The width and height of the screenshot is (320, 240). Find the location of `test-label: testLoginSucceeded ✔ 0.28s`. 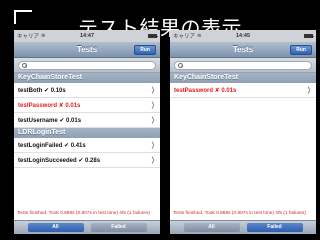

test-label: testLoginSucceeded ✔ 0.28s is located at coordinates (59, 160).